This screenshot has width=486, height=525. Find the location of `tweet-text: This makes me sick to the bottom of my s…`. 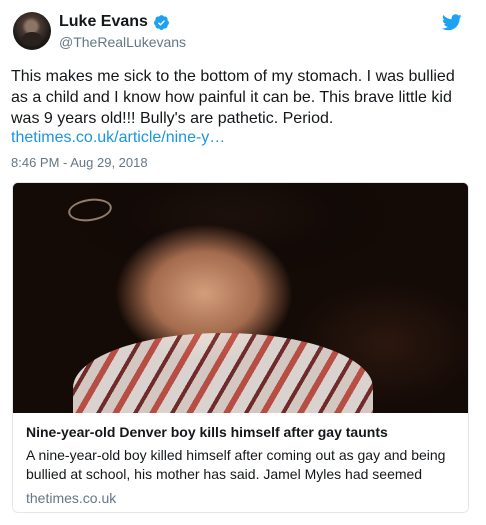

tweet-text: This makes me sick to the bottom of my s… is located at coordinates (233, 97).